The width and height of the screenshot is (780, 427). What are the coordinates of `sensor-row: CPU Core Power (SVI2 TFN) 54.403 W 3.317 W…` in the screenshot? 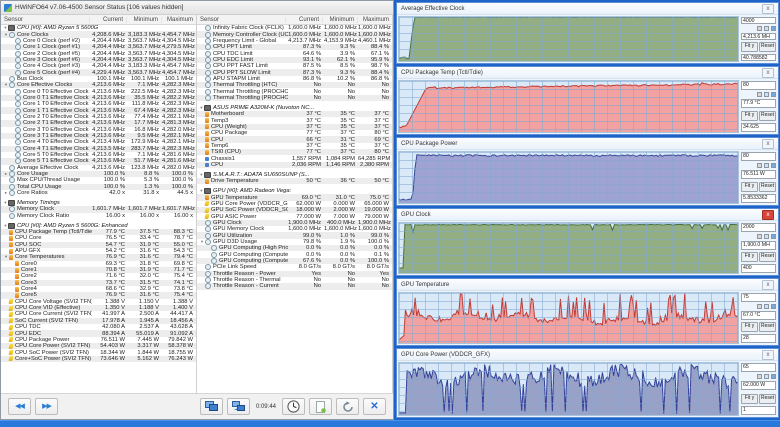 It's located at (98, 346).